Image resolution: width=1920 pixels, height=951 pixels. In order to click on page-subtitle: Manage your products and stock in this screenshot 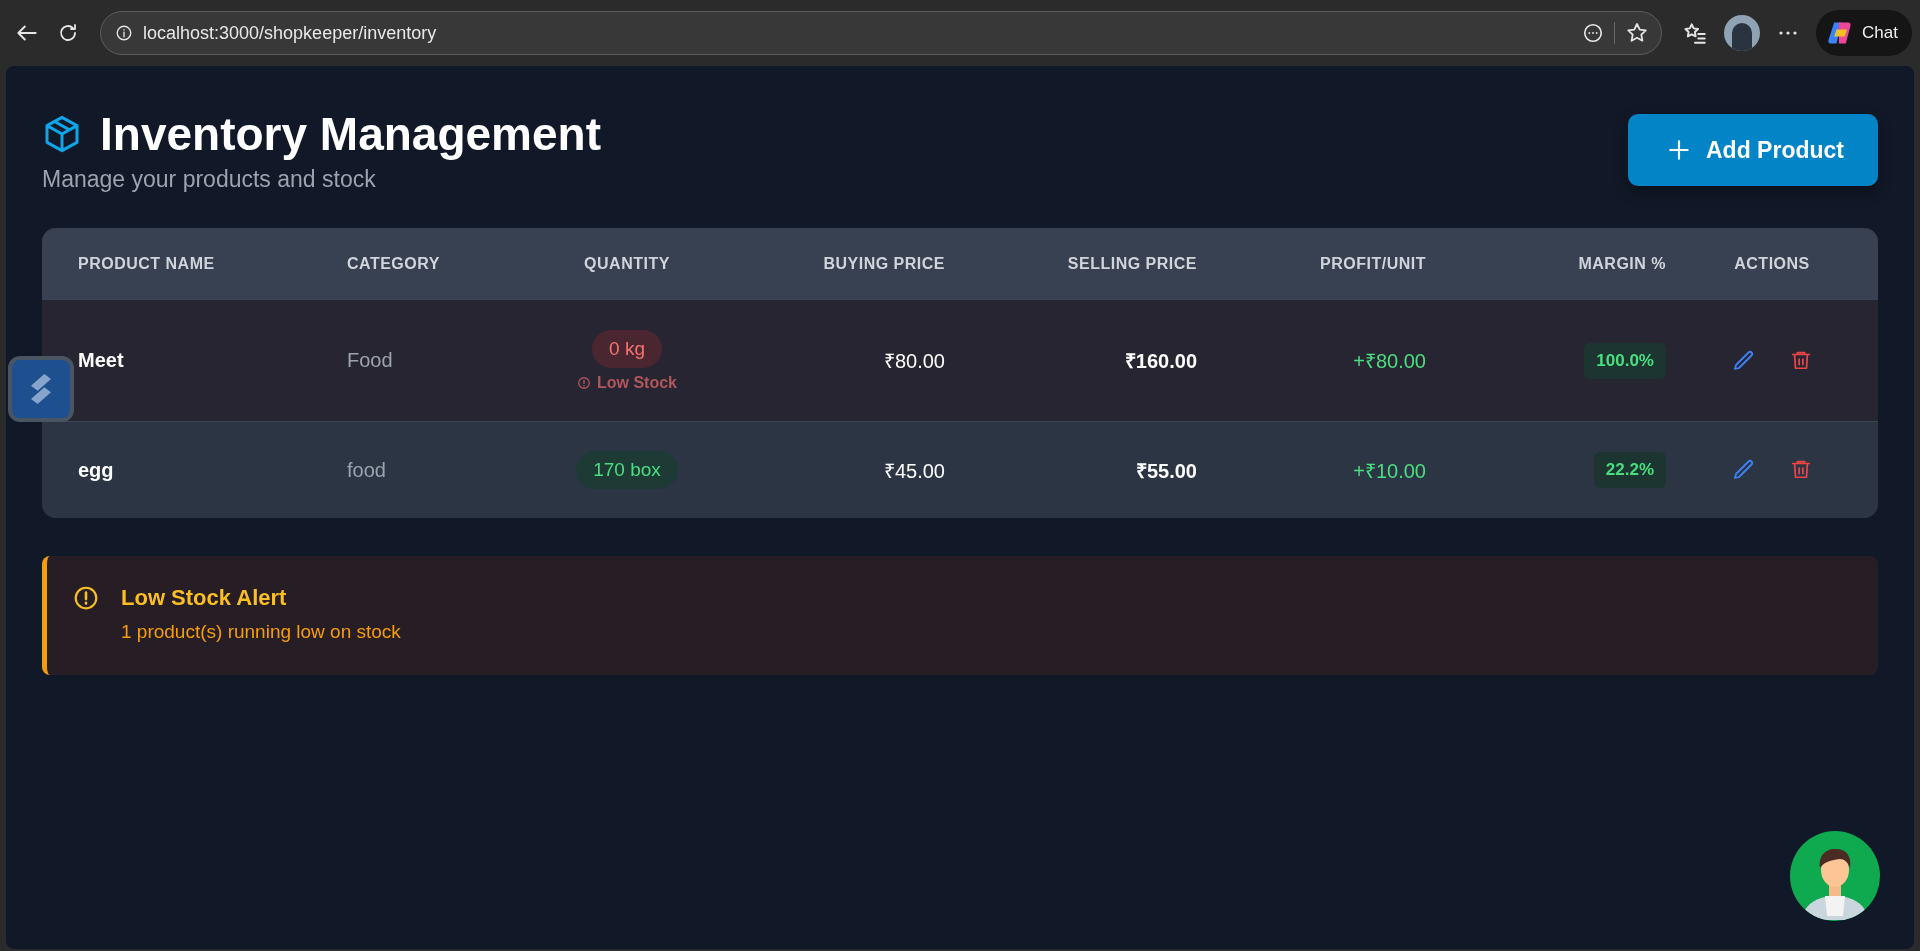, I will do `click(209, 179)`.